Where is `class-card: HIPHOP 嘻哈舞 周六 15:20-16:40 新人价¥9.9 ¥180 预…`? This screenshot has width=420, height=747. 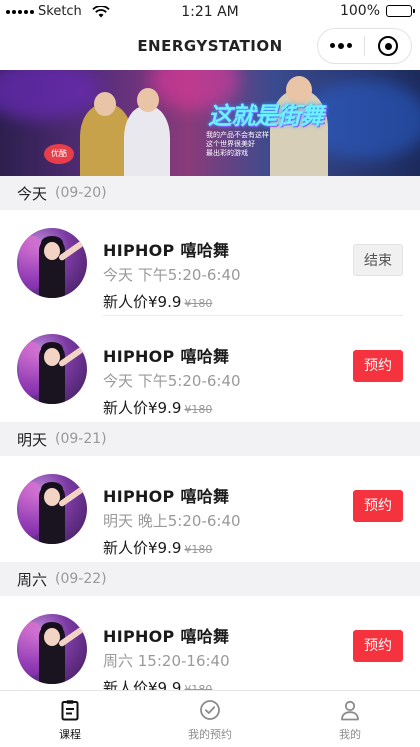 class-card: HIPHOP 嘻哈舞 周六 15:20-16:40 新人价¥9.9 ¥180 预… is located at coordinates (210, 649).